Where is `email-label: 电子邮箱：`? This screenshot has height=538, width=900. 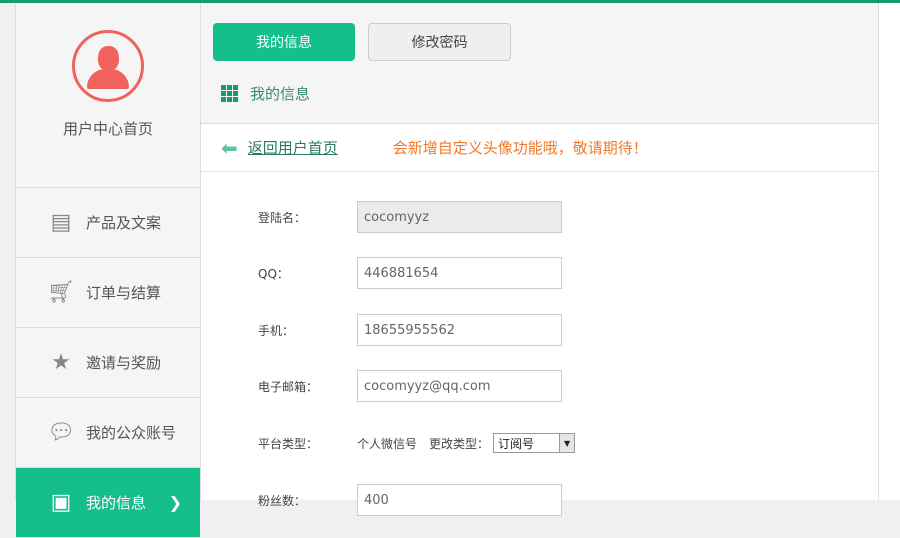 email-label: 电子邮箱： is located at coordinates (288, 386).